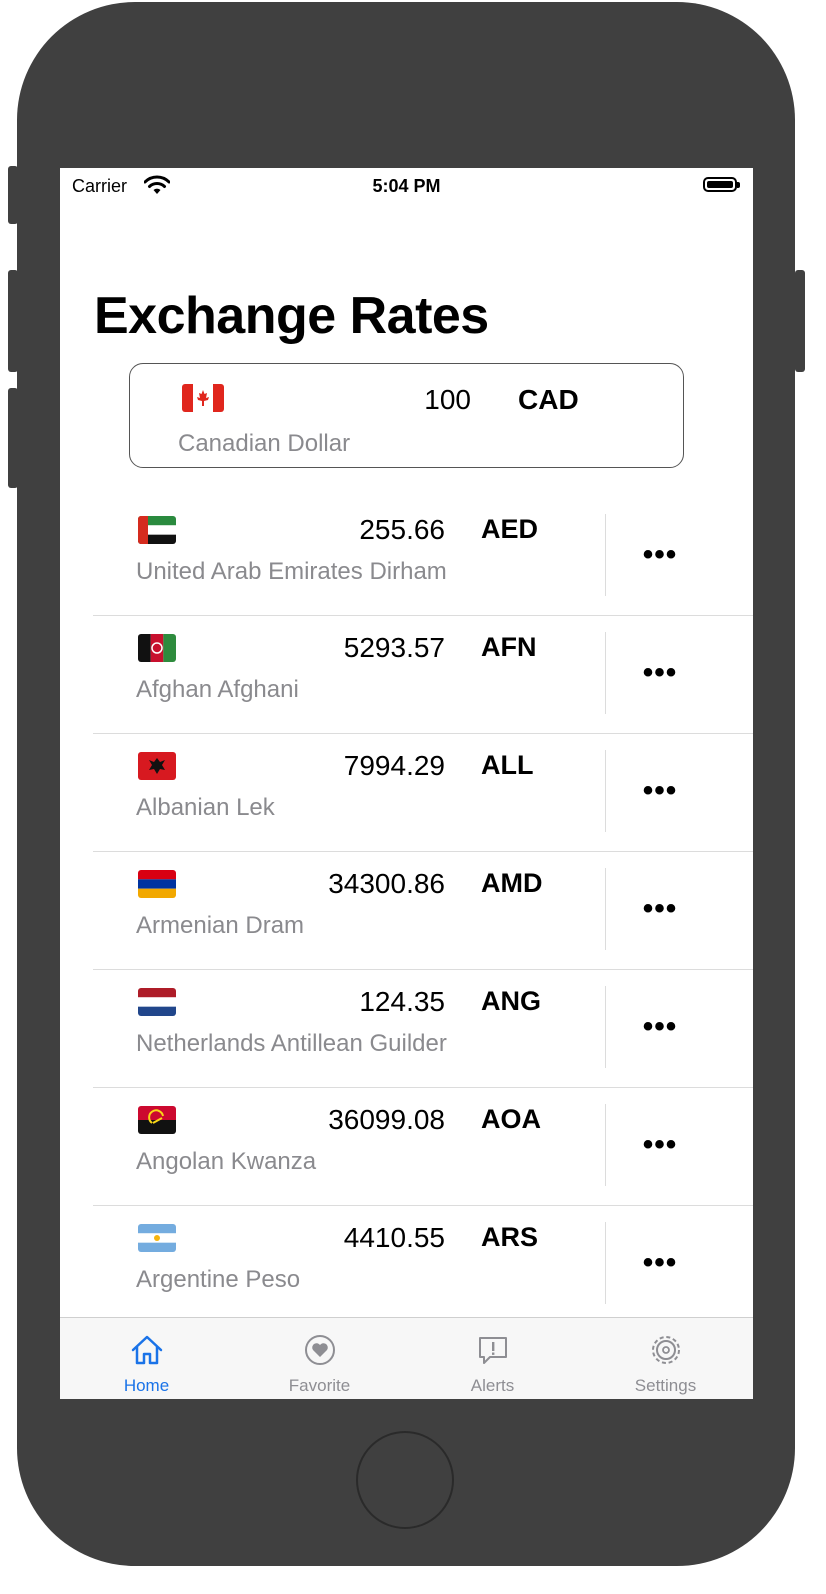 The height and width of the screenshot is (1594, 826). Describe the element at coordinates (291, 571) in the screenshot. I see `rate-currency-name: United Arab Emirates Dirham` at that location.